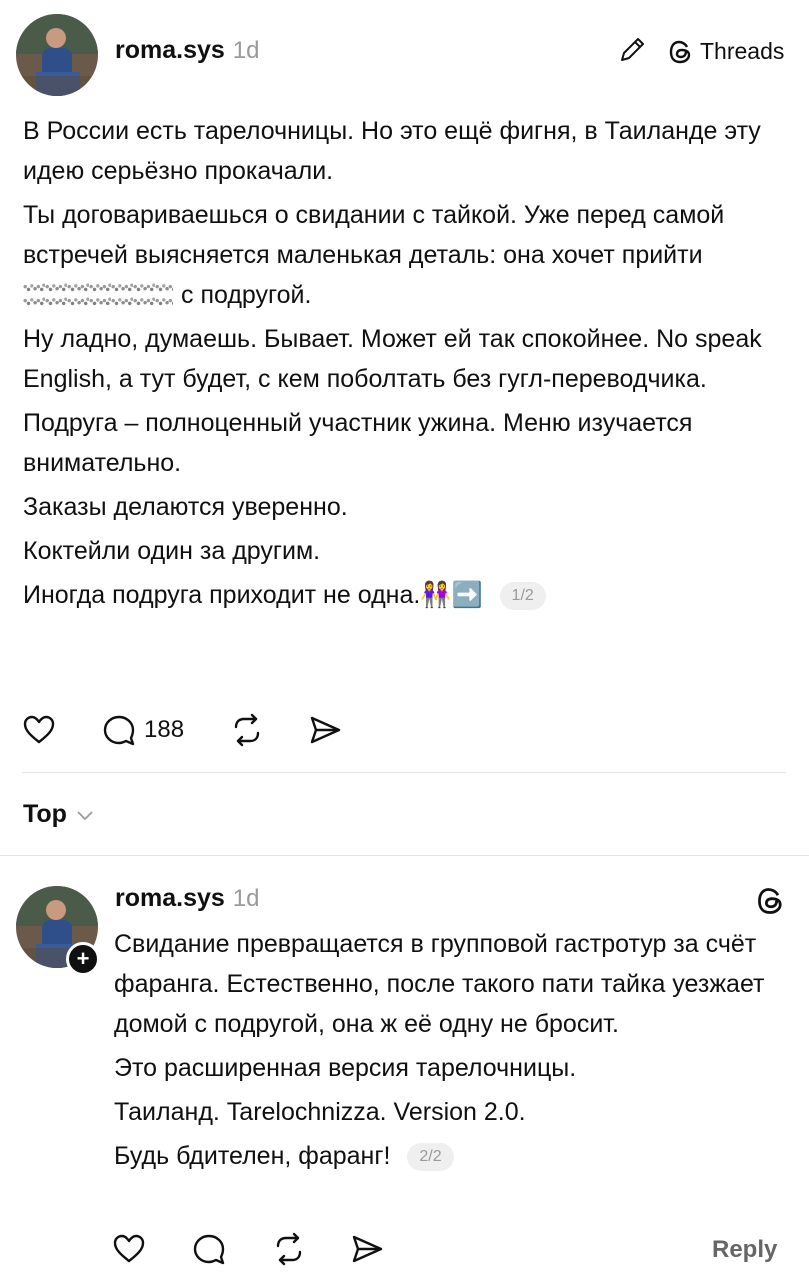  Describe the element at coordinates (430, 1157) in the screenshot. I see `thread-counter: 2/2` at that location.